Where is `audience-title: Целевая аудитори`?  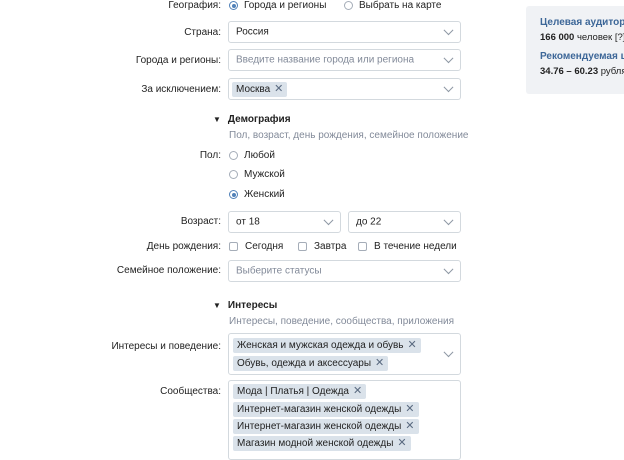 audience-title: Целевая аудитори is located at coordinates (582, 22).